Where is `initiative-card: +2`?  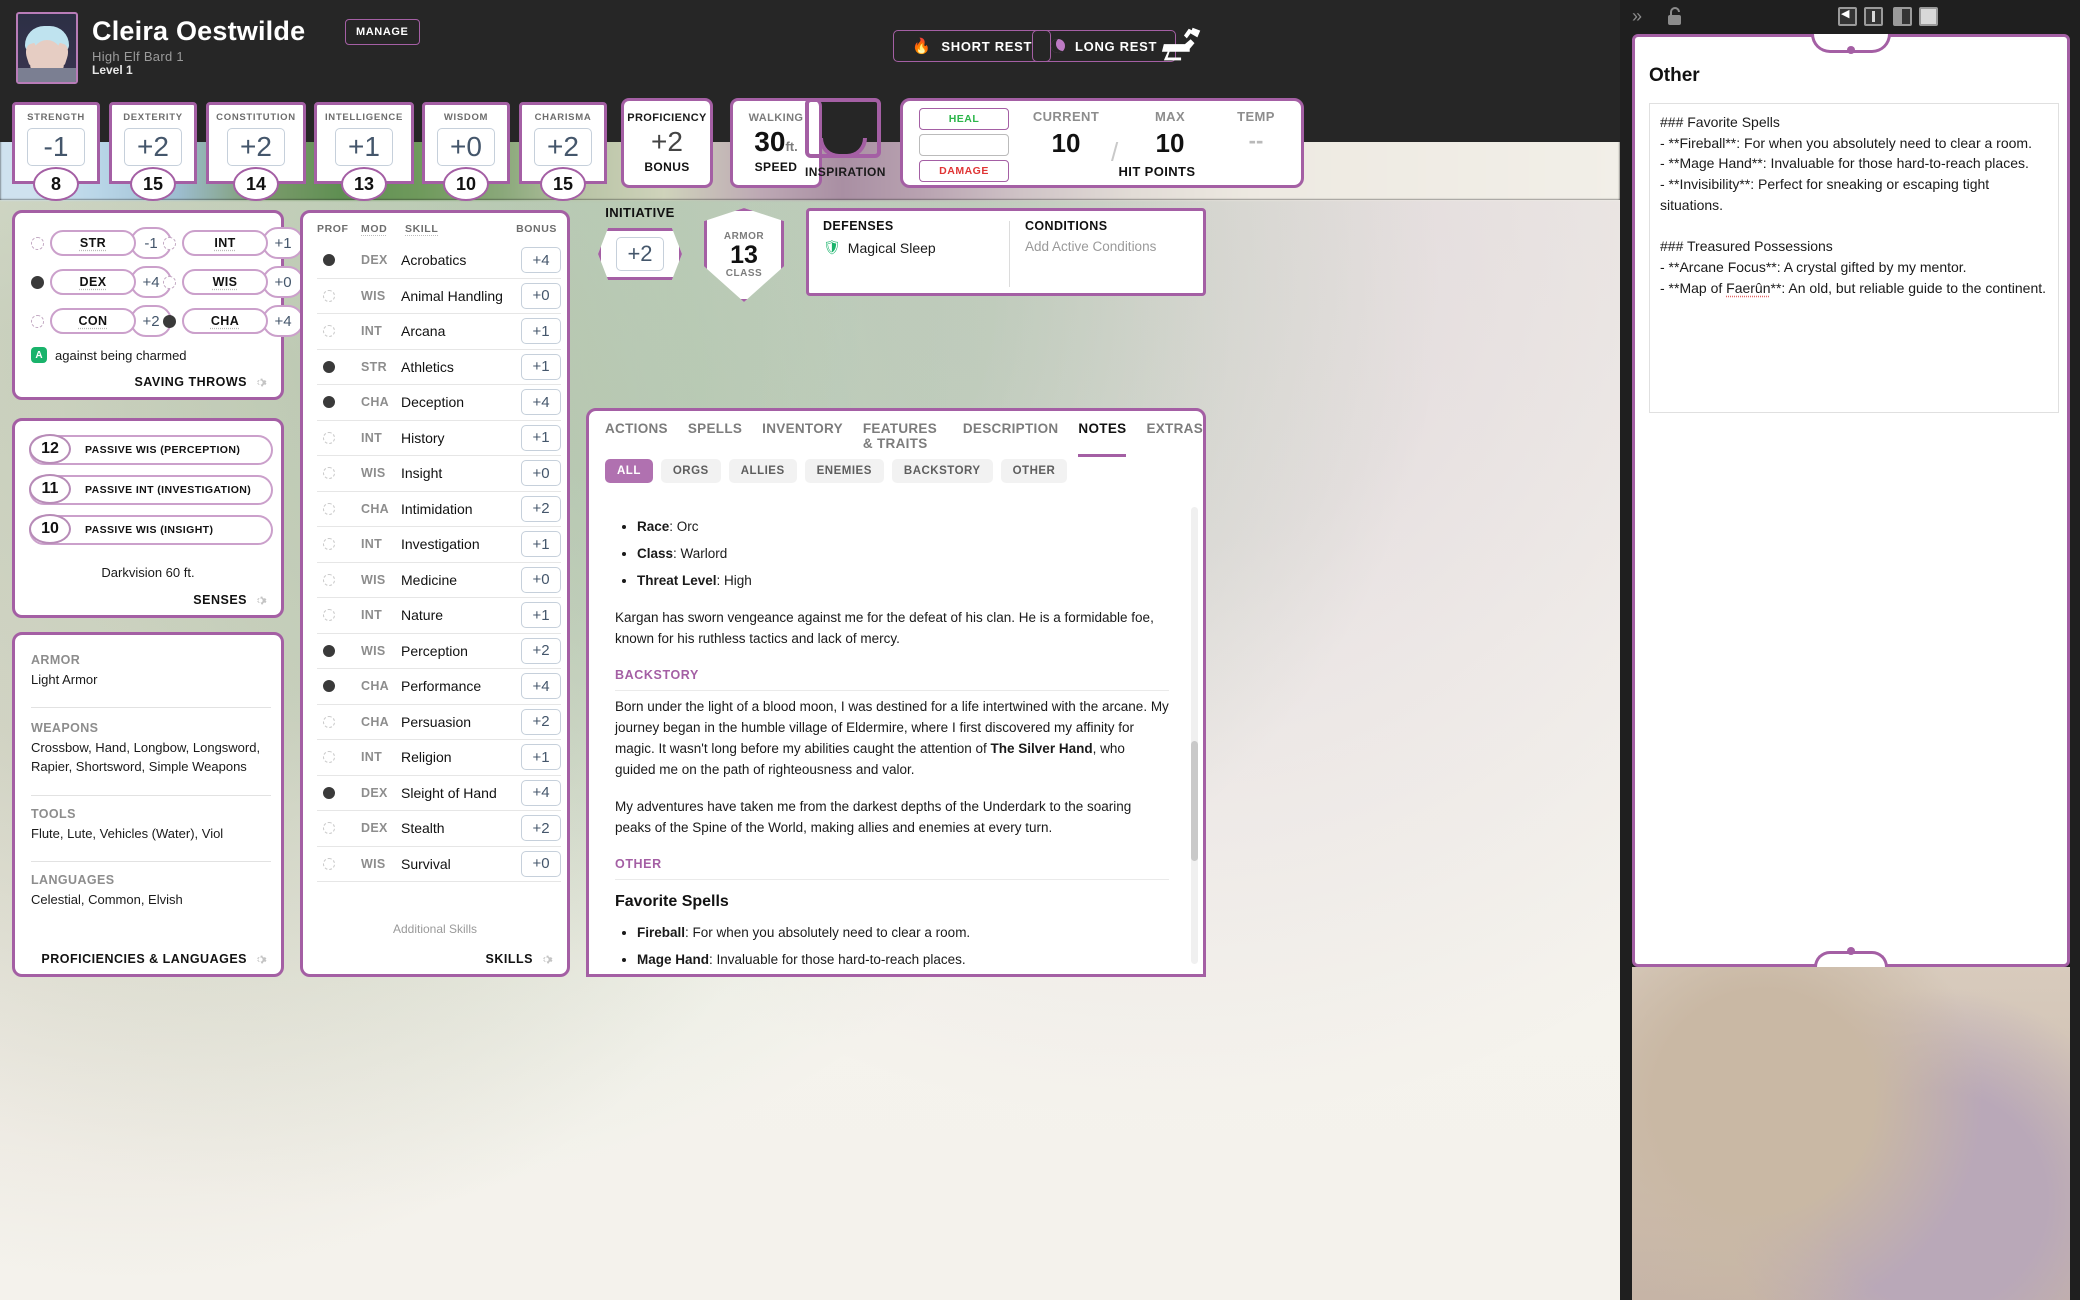 initiative-card: +2 is located at coordinates (640, 254).